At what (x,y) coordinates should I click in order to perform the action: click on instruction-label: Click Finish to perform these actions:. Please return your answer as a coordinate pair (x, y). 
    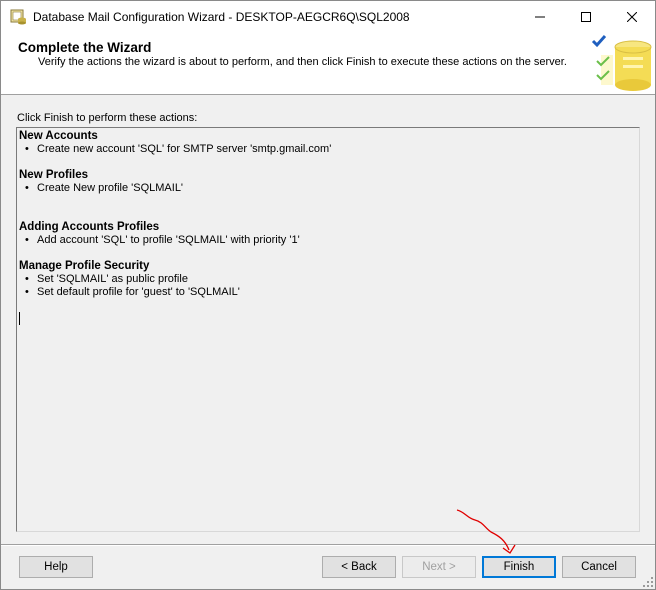
    Looking at the image, I should click on (107, 118).